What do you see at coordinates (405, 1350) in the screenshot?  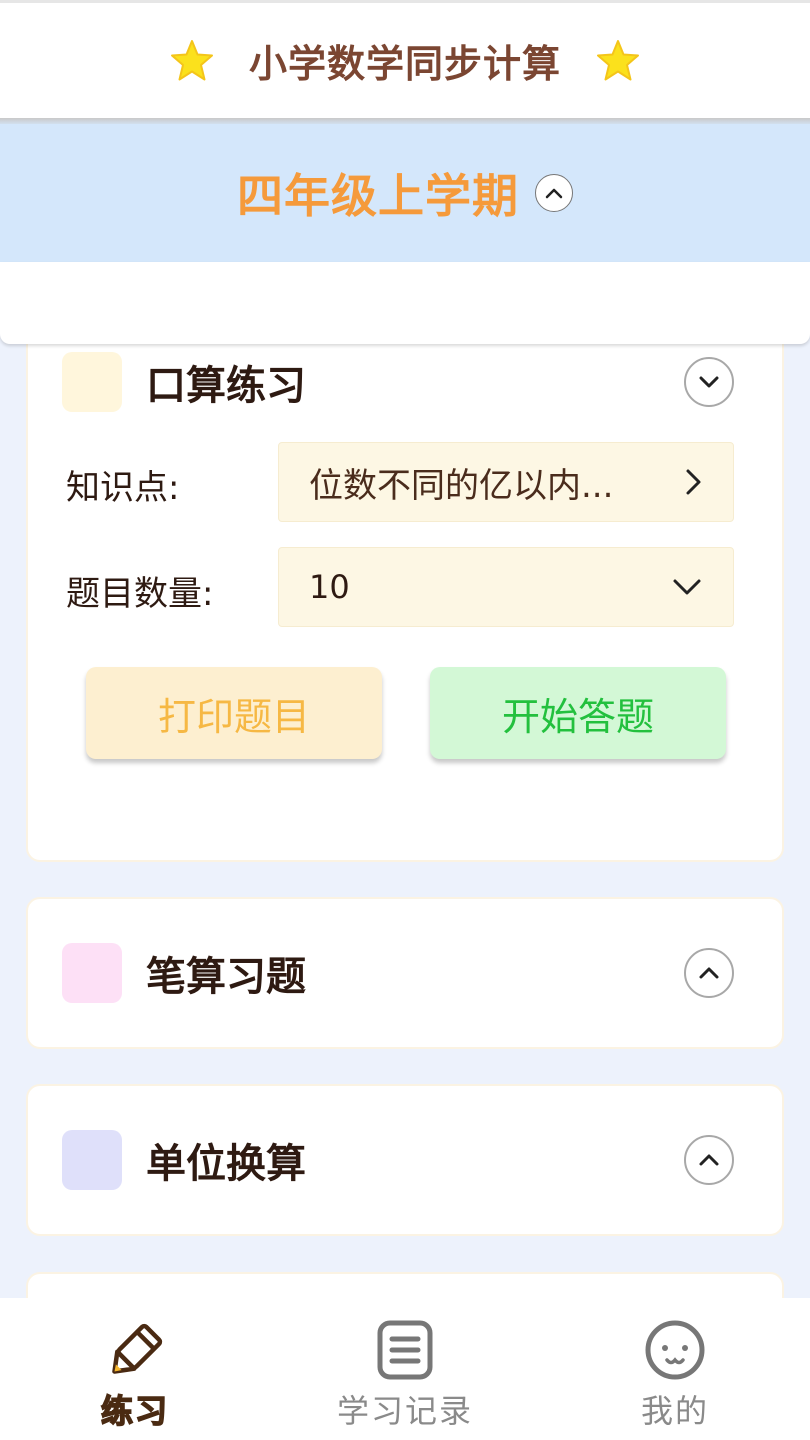 I see `document-icon` at bounding box center [405, 1350].